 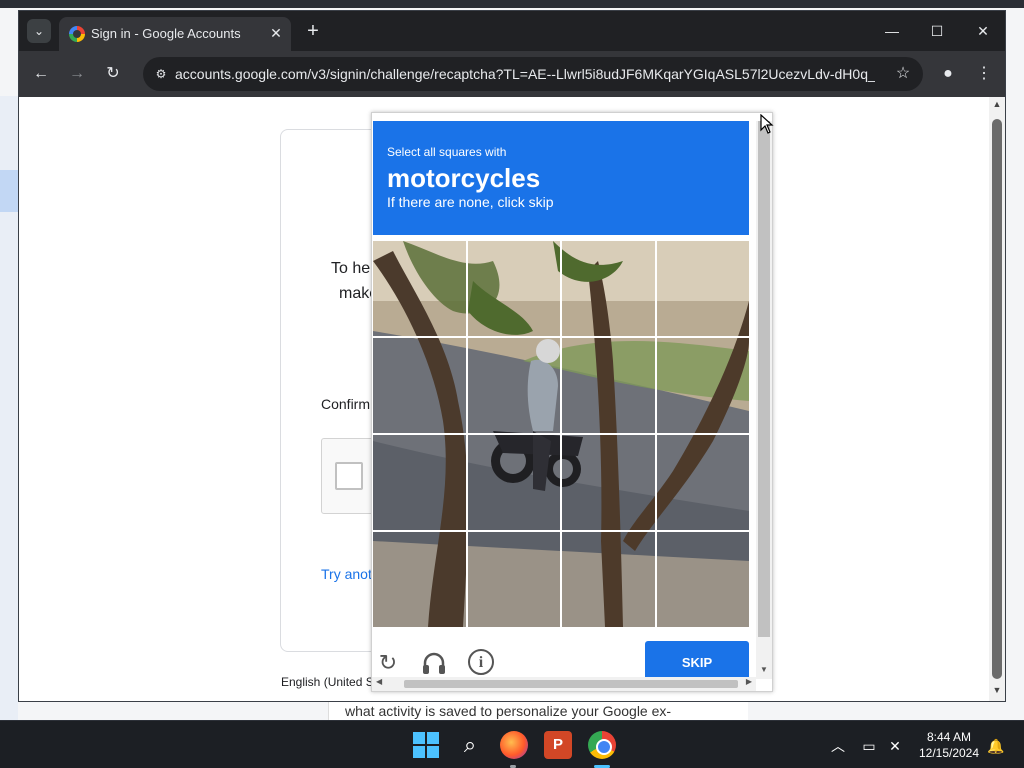 I want to click on captcha-scroll-thumb, so click(x=764, y=379).